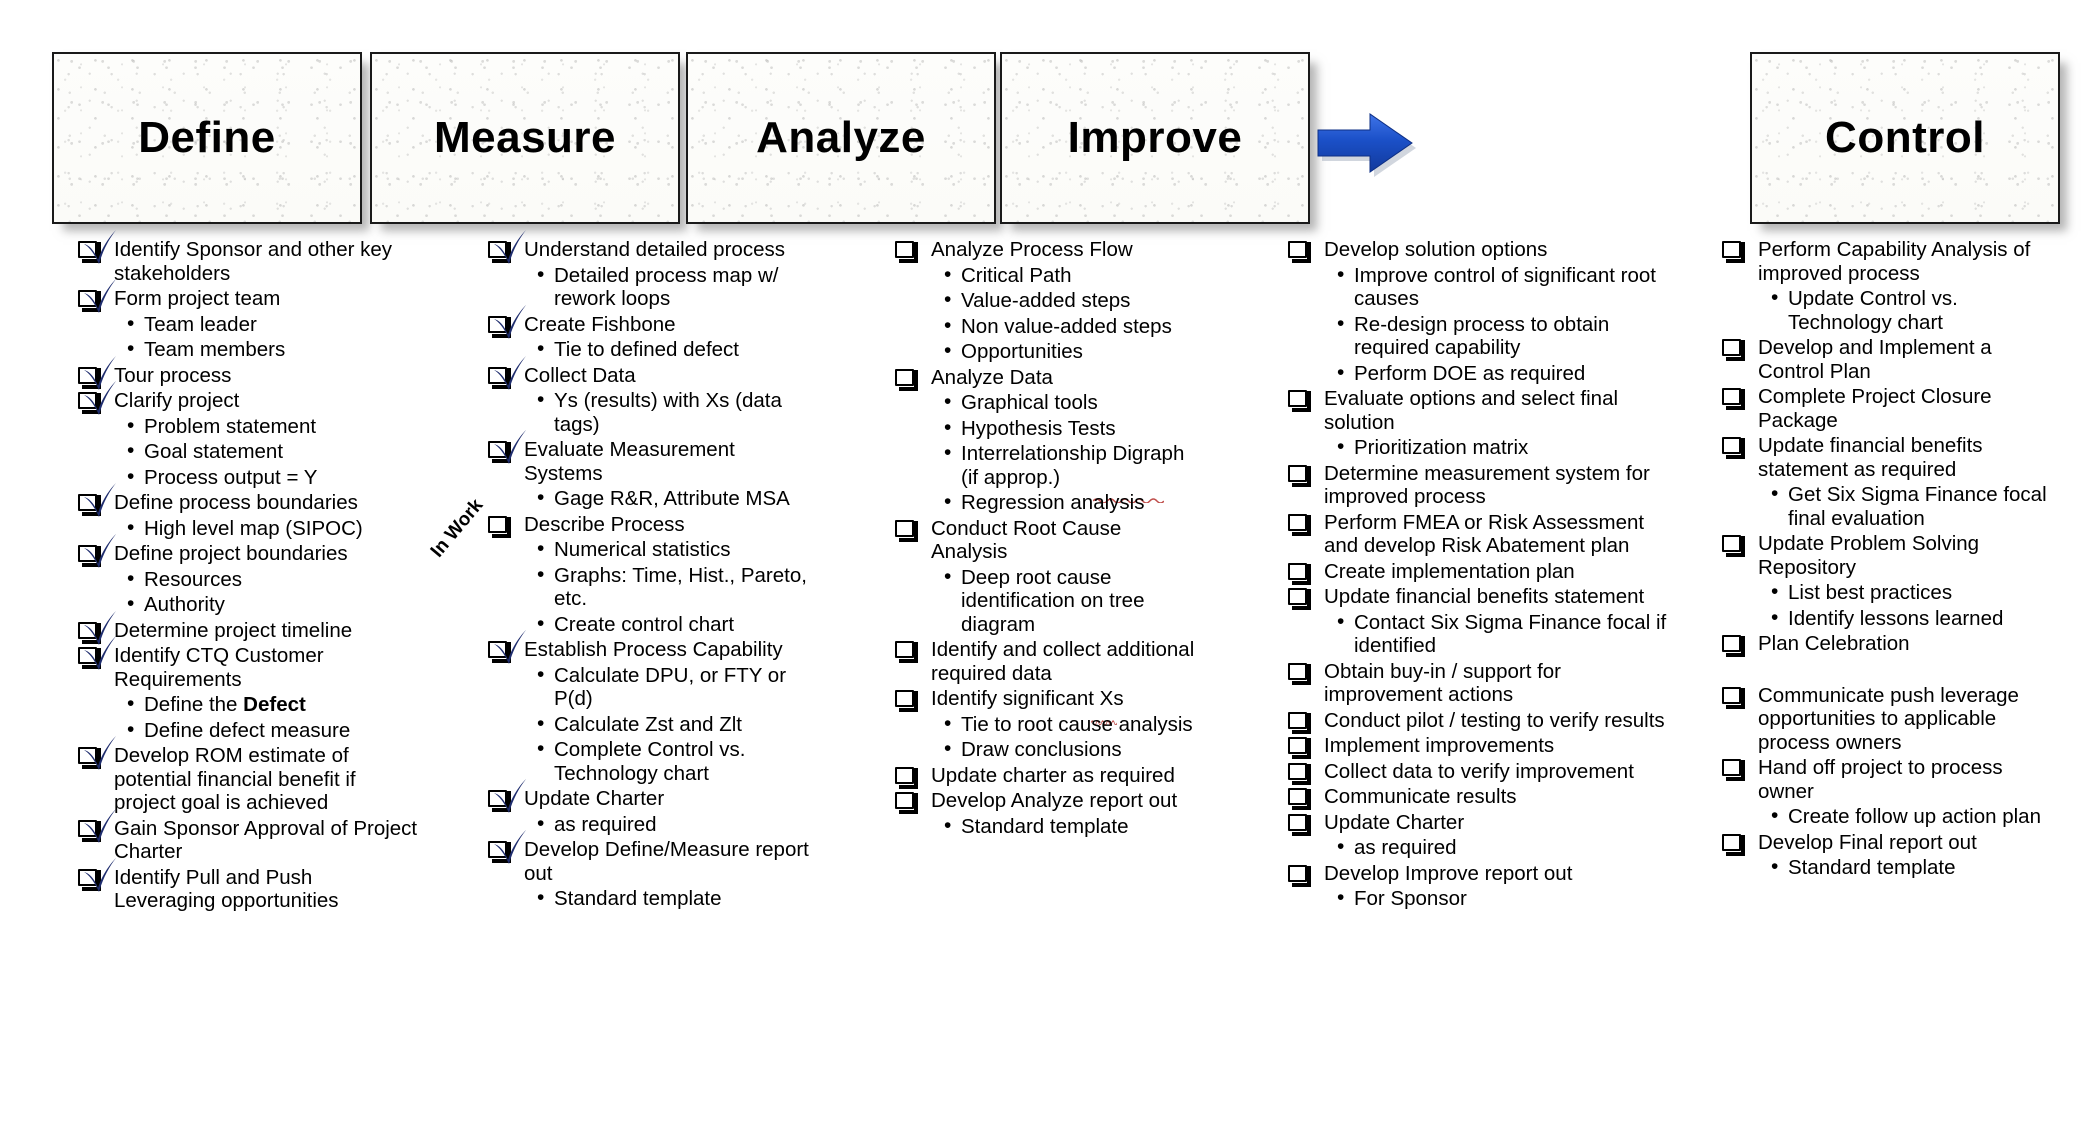 Image resolution: width=2100 pixels, height=1141 pixels. I want to click on checklist-item: Evaluate Measurement Systems, so click(653, 457).